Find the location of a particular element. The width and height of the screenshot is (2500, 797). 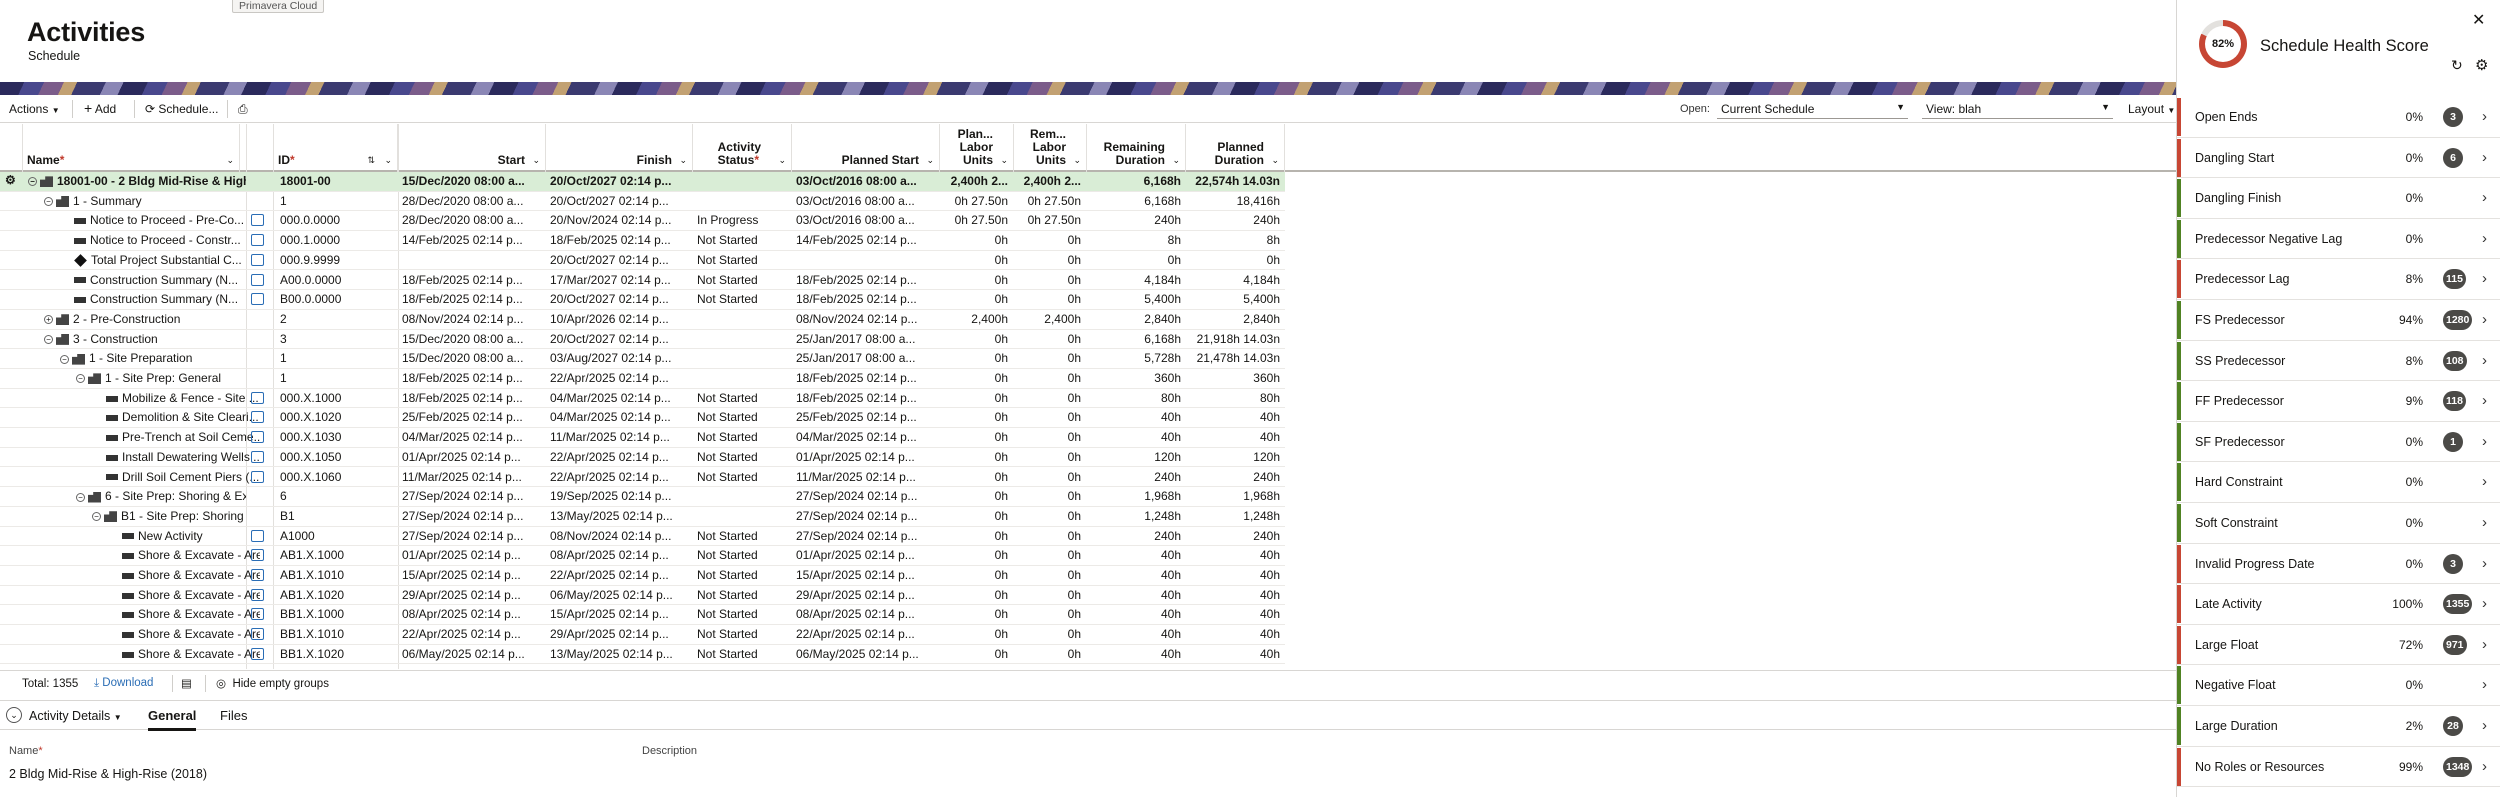

cell-id: 000.X.1020 is located at coordinates (339, 417).